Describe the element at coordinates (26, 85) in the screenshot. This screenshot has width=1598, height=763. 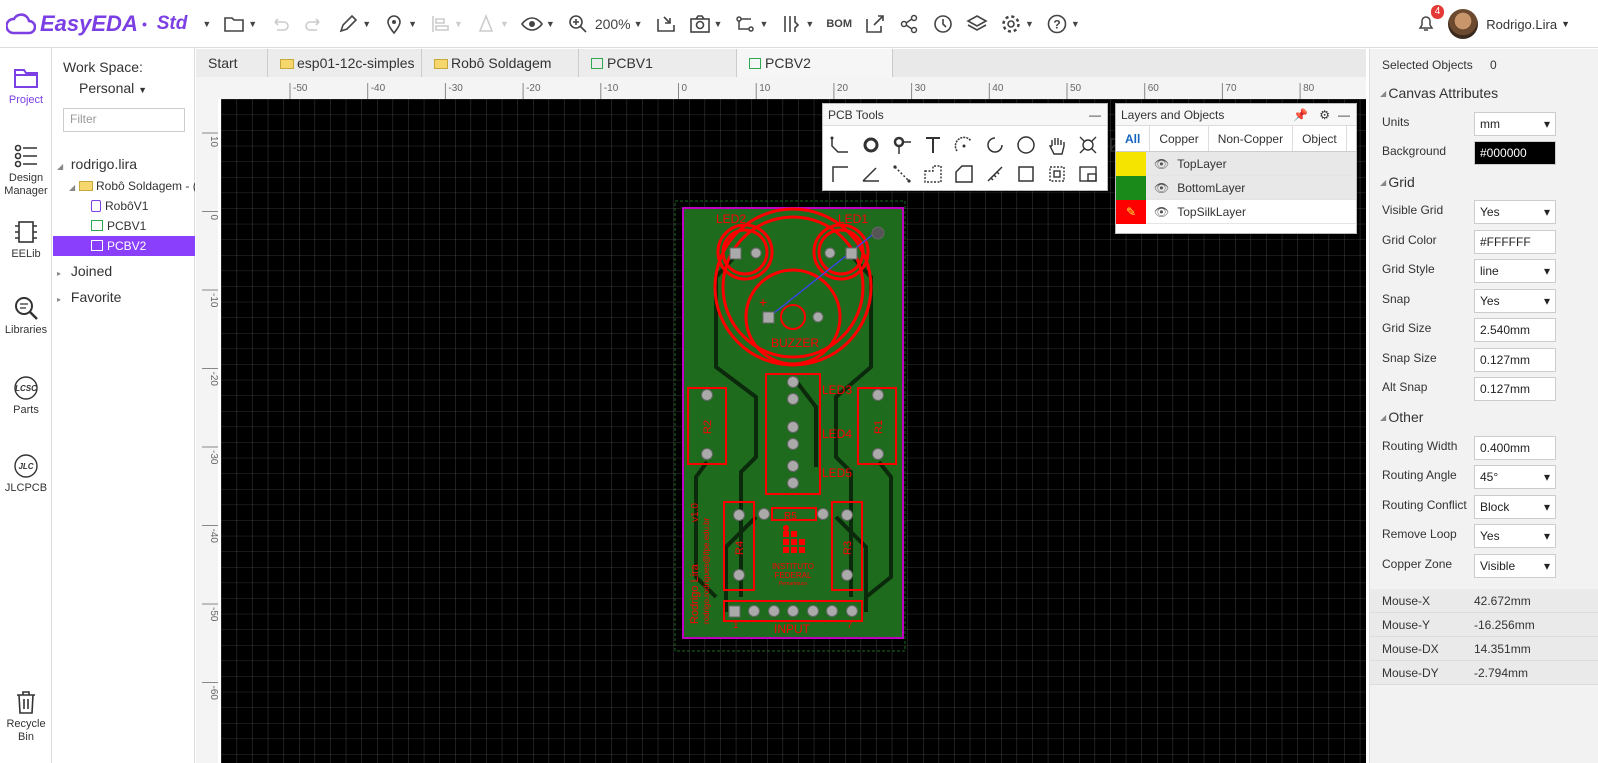
I see `rail-project: Project` at that location.